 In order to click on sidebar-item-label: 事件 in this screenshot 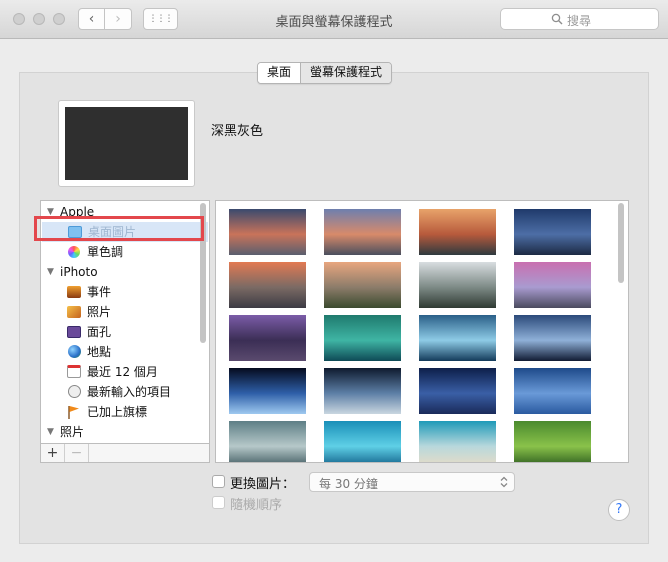, I will do `click(99, 292)`.